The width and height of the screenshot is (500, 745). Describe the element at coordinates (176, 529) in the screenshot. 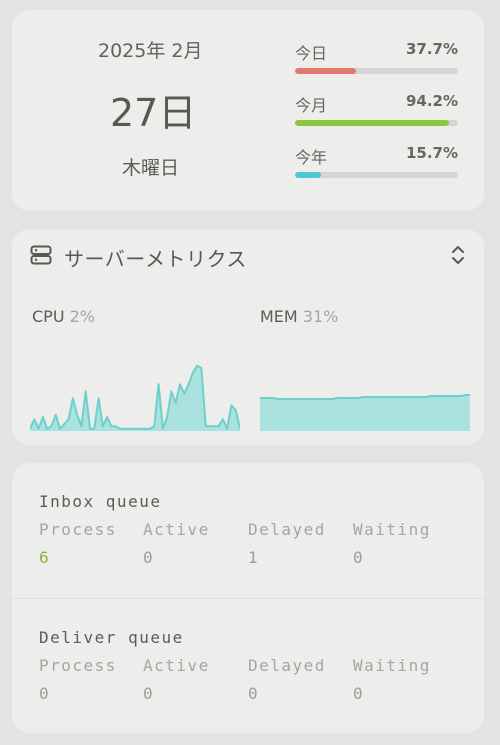

I see `inbox-header-active: Active` at that location.